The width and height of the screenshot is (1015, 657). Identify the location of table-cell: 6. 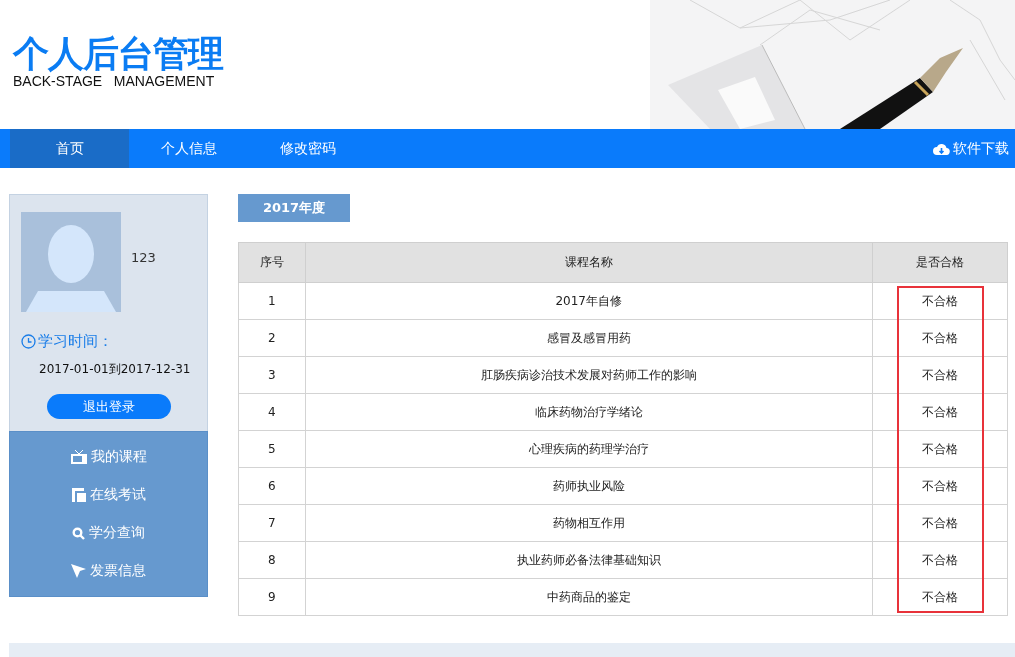
(272, 486).